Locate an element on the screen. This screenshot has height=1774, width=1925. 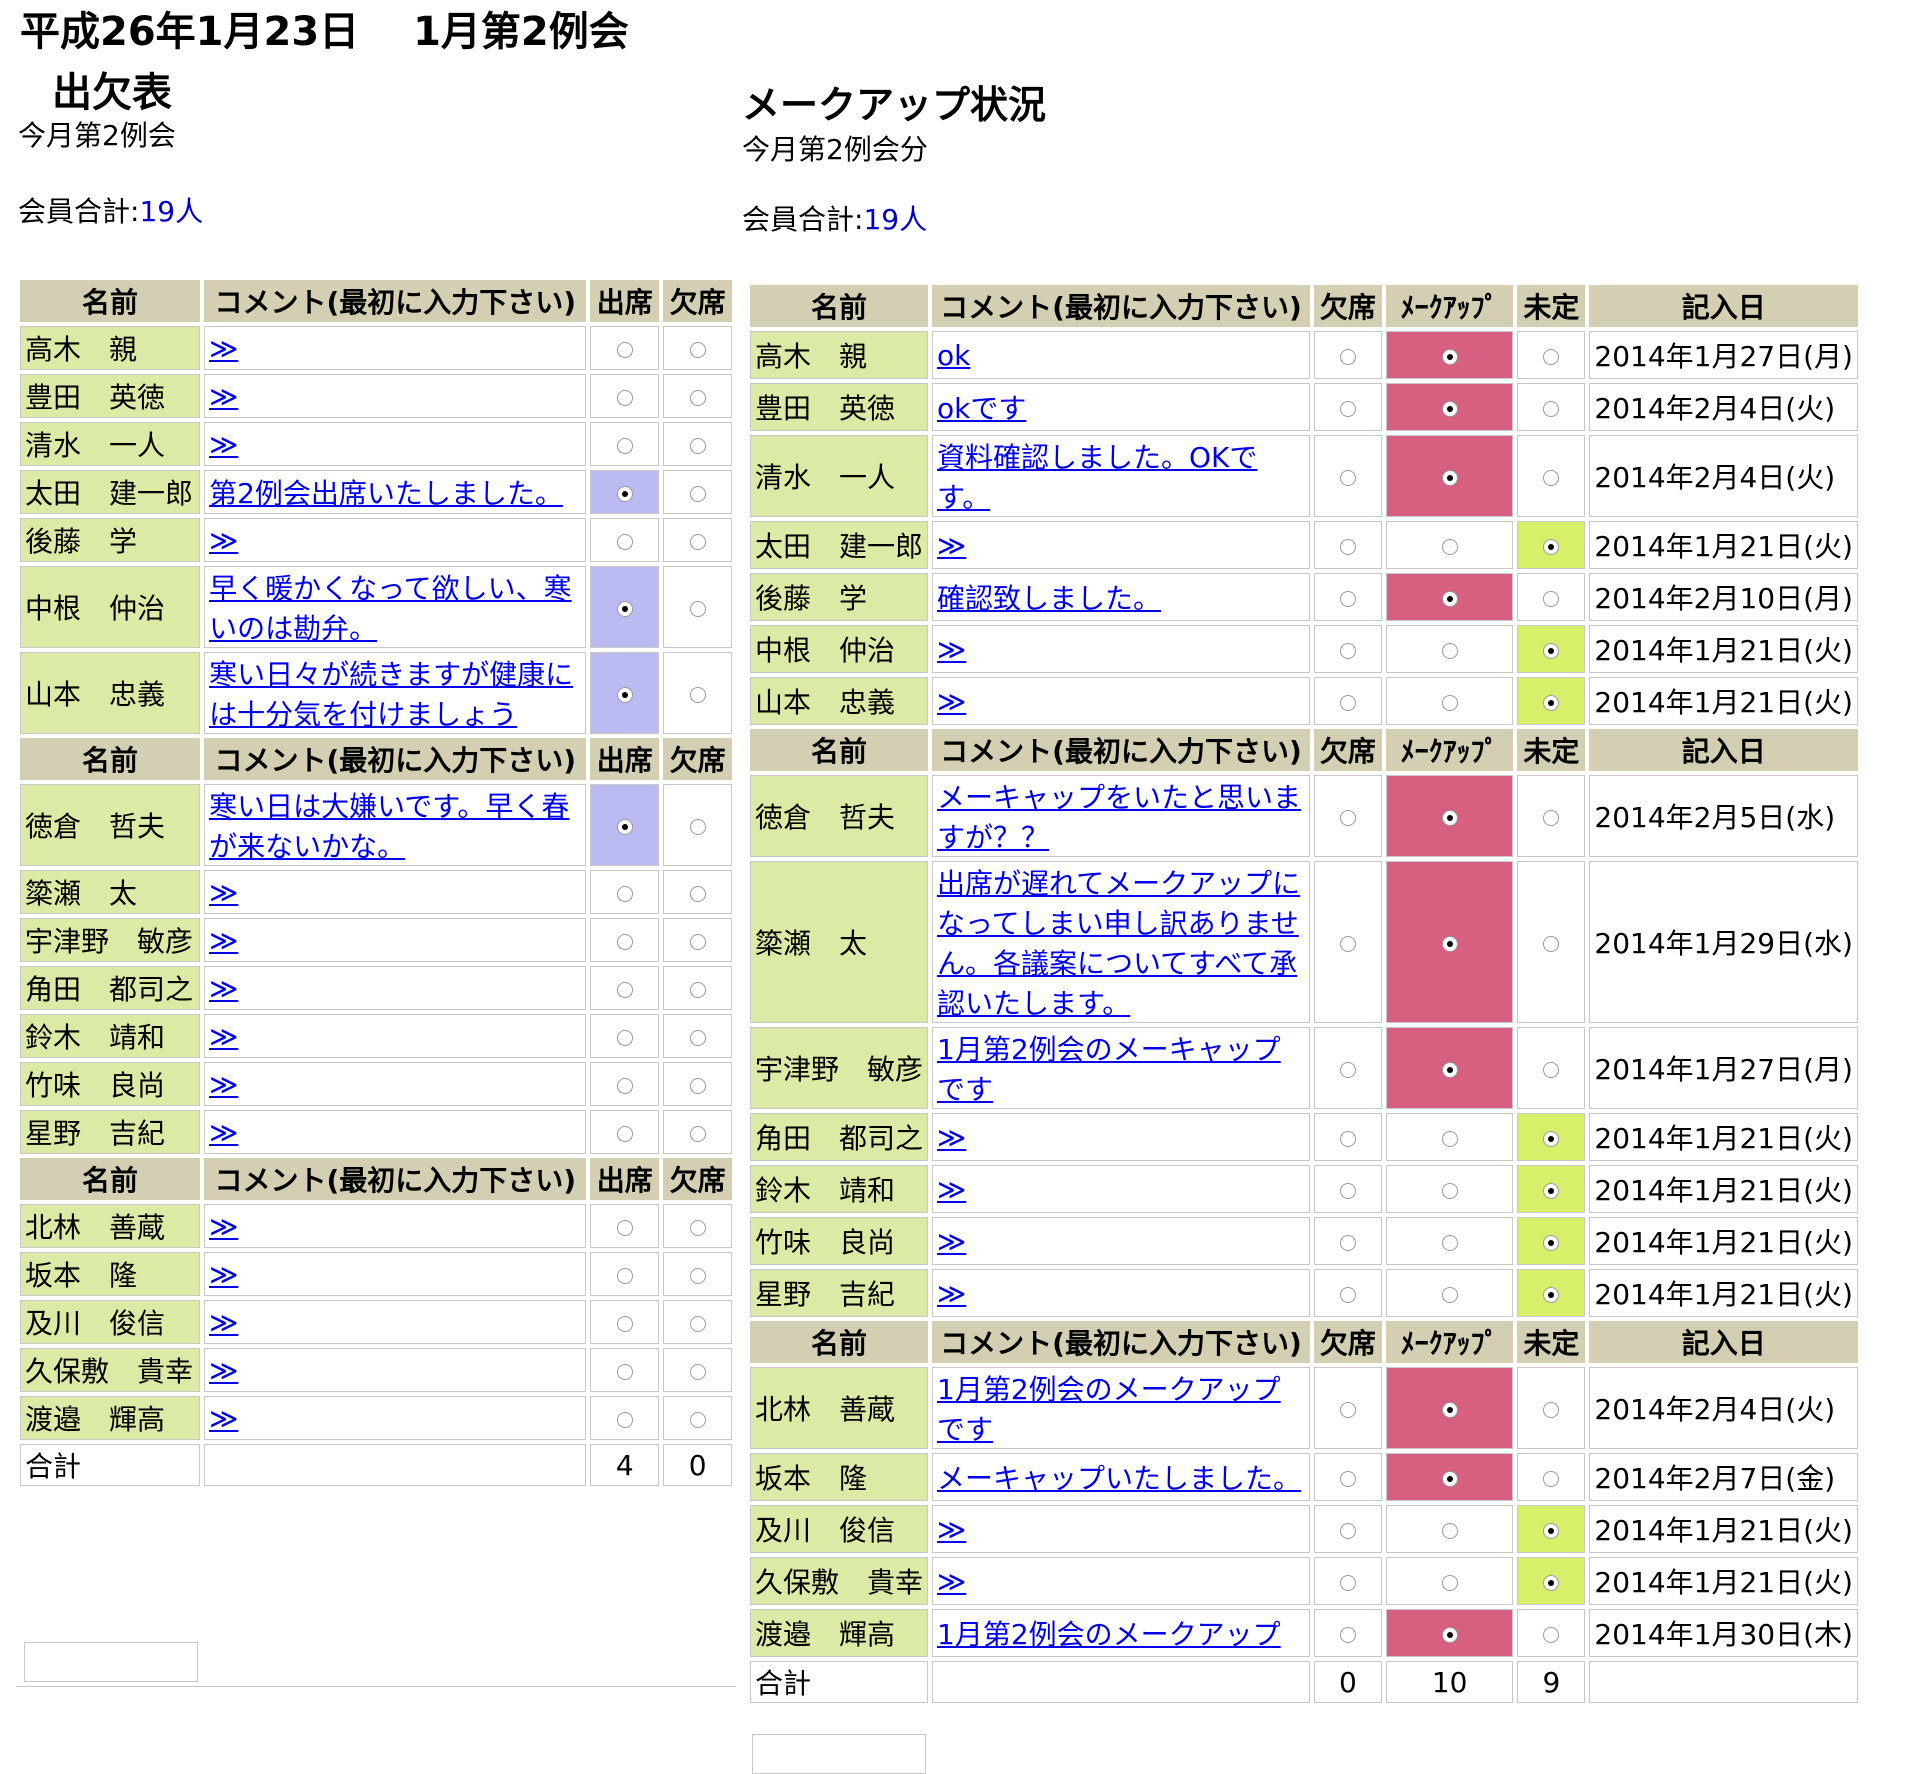
comment-link: メーキャップをいたと思いますが？？ is located at coordinates (1119, 817).